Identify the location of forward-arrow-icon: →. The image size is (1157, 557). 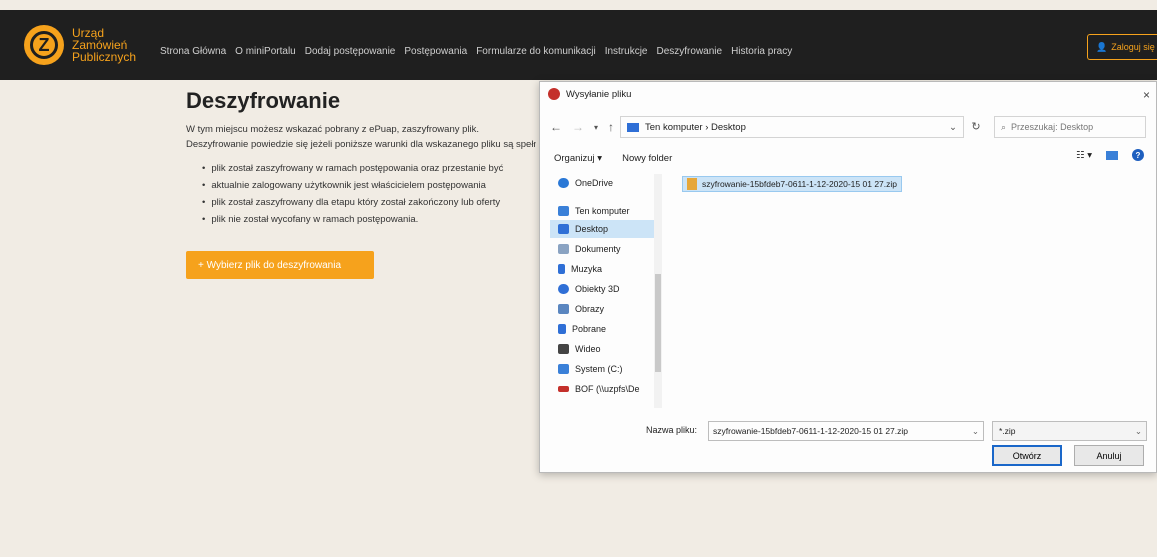
(578, 128).